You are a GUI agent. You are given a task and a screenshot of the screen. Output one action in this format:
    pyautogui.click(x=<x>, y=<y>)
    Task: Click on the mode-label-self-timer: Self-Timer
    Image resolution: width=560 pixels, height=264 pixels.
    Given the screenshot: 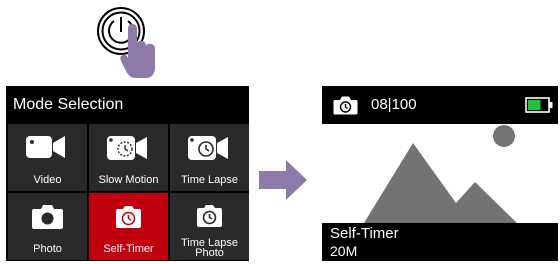 What is the action you would take?
    pyautogui.click(x=128, y=249)
    